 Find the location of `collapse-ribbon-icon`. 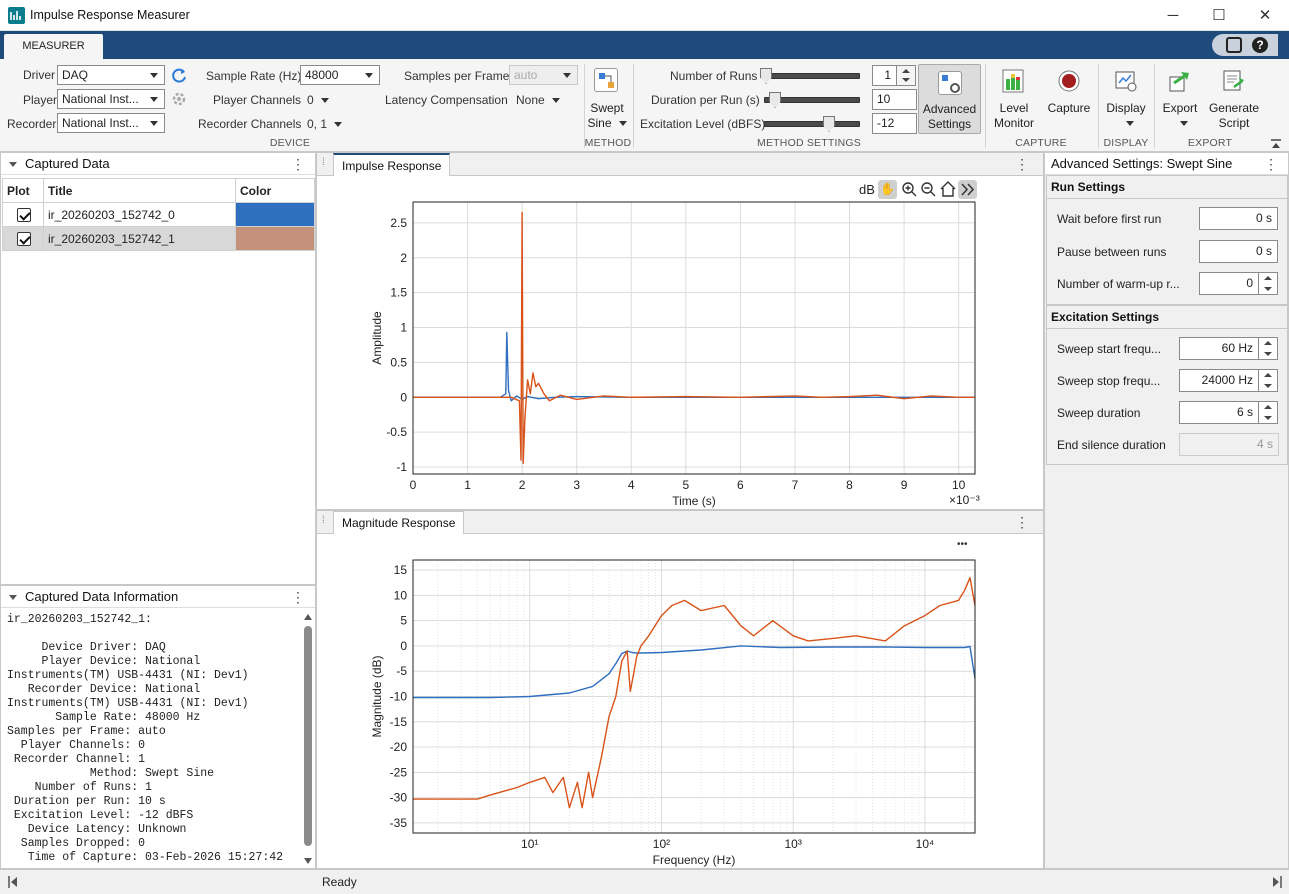

collapse-ribbon-icon is located at coordinates (1276, 143).